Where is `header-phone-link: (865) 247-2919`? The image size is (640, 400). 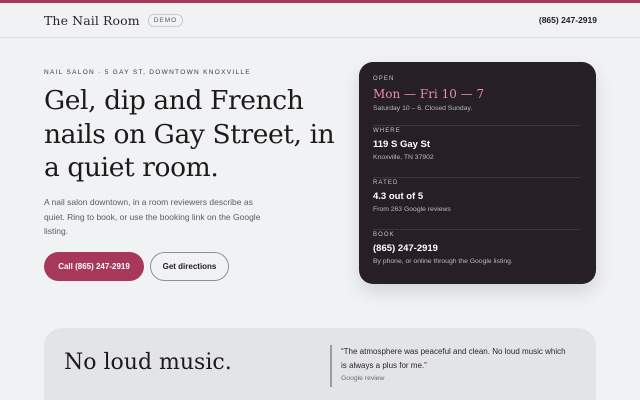 header-phone-link: (865) 247-2919 is located at coordinates (568, 20).